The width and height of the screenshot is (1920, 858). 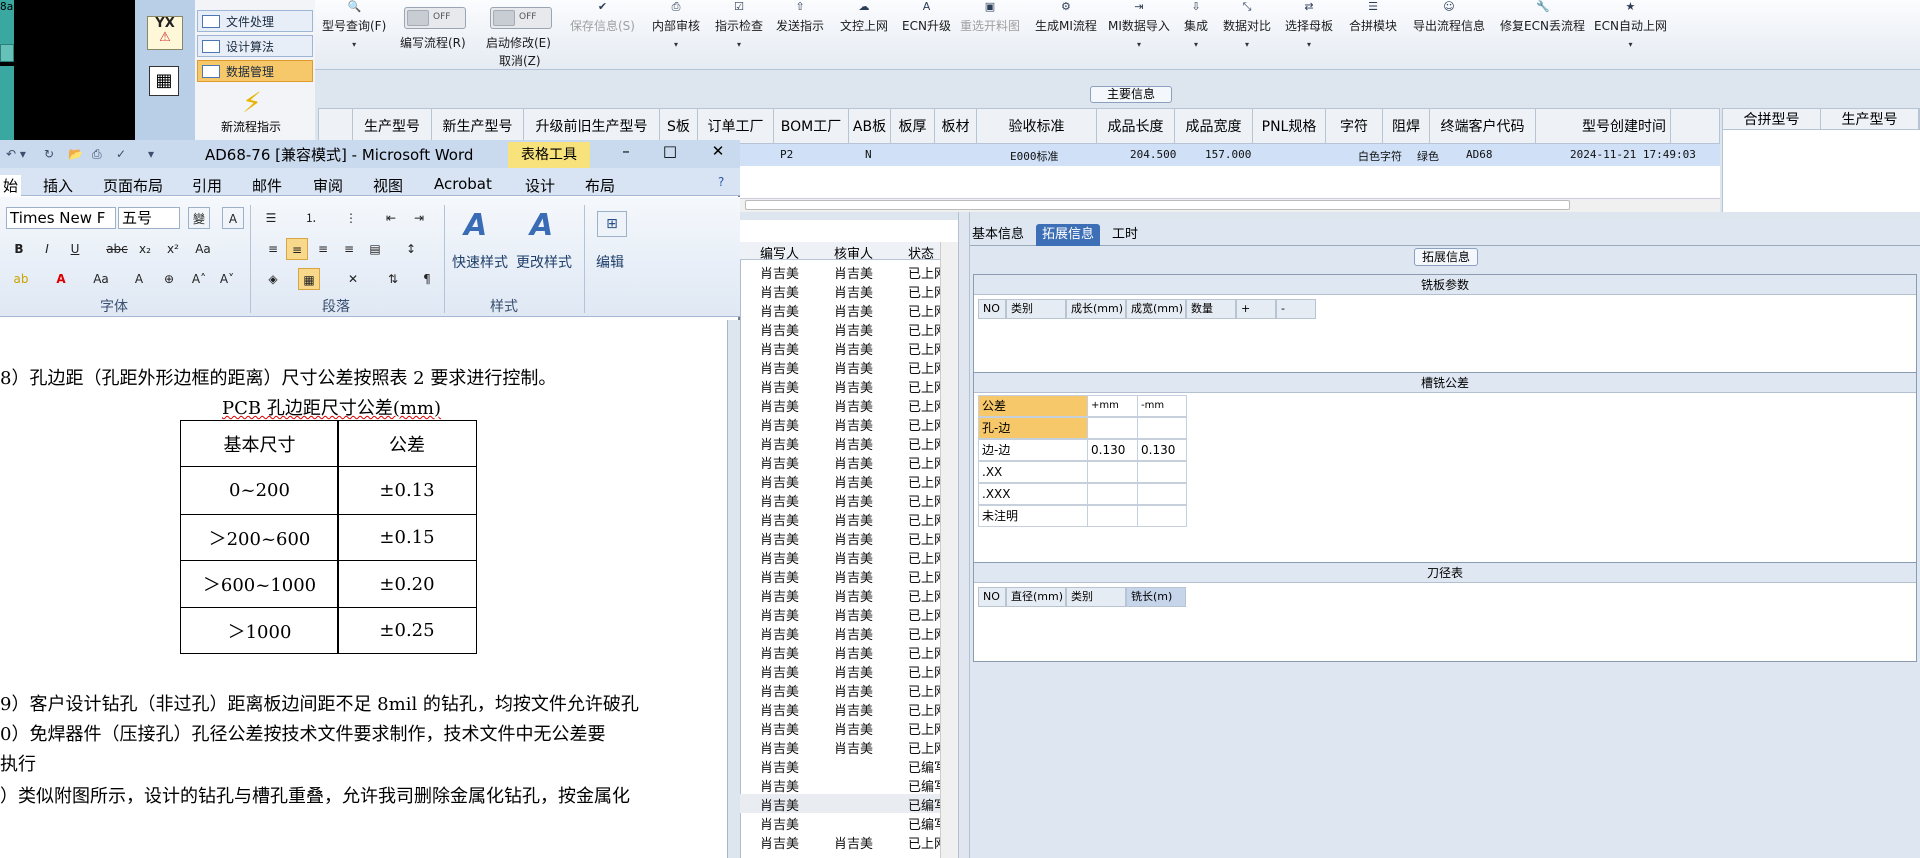 What do you see at coordinates (75, 249) in the screenshot?
I see `underline-icon: U` at bounding box center [75, 249].